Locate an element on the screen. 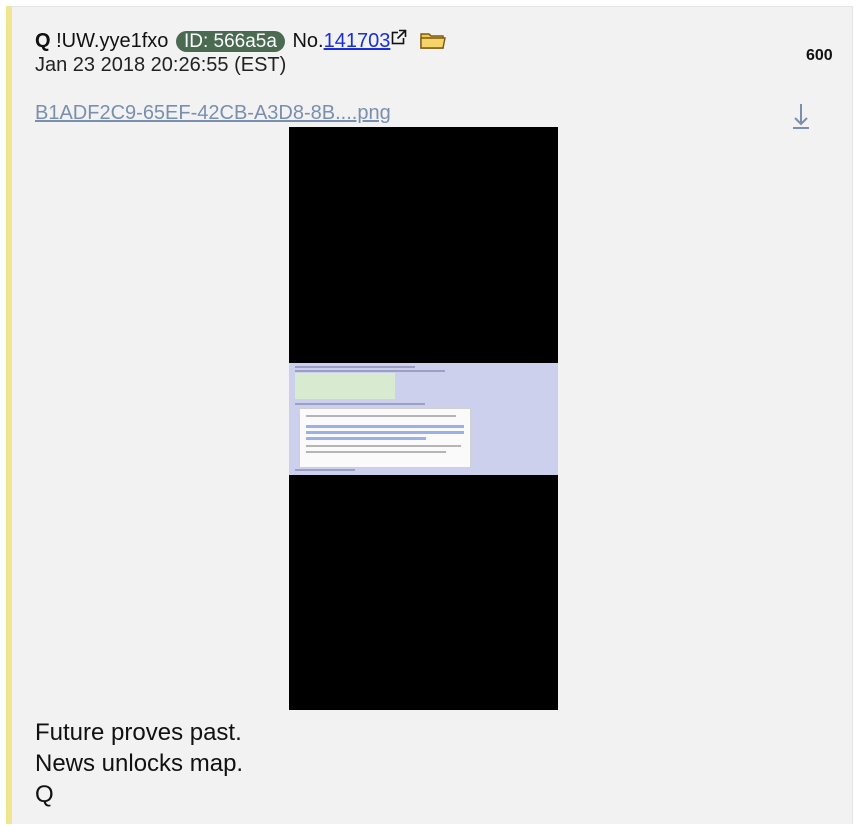 This screenshot has width=859, height=826. message-signature: Q is located at coordinates (44, 794).